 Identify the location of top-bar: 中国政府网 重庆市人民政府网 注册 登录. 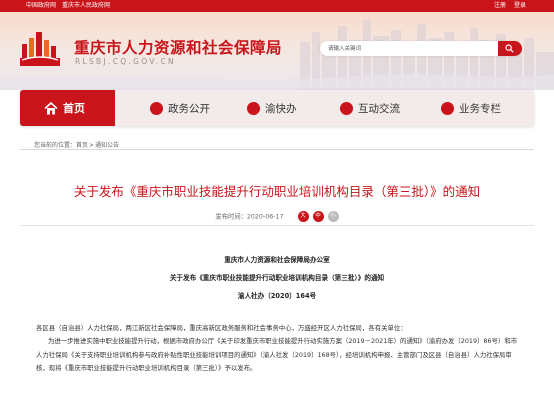
(277, 6).